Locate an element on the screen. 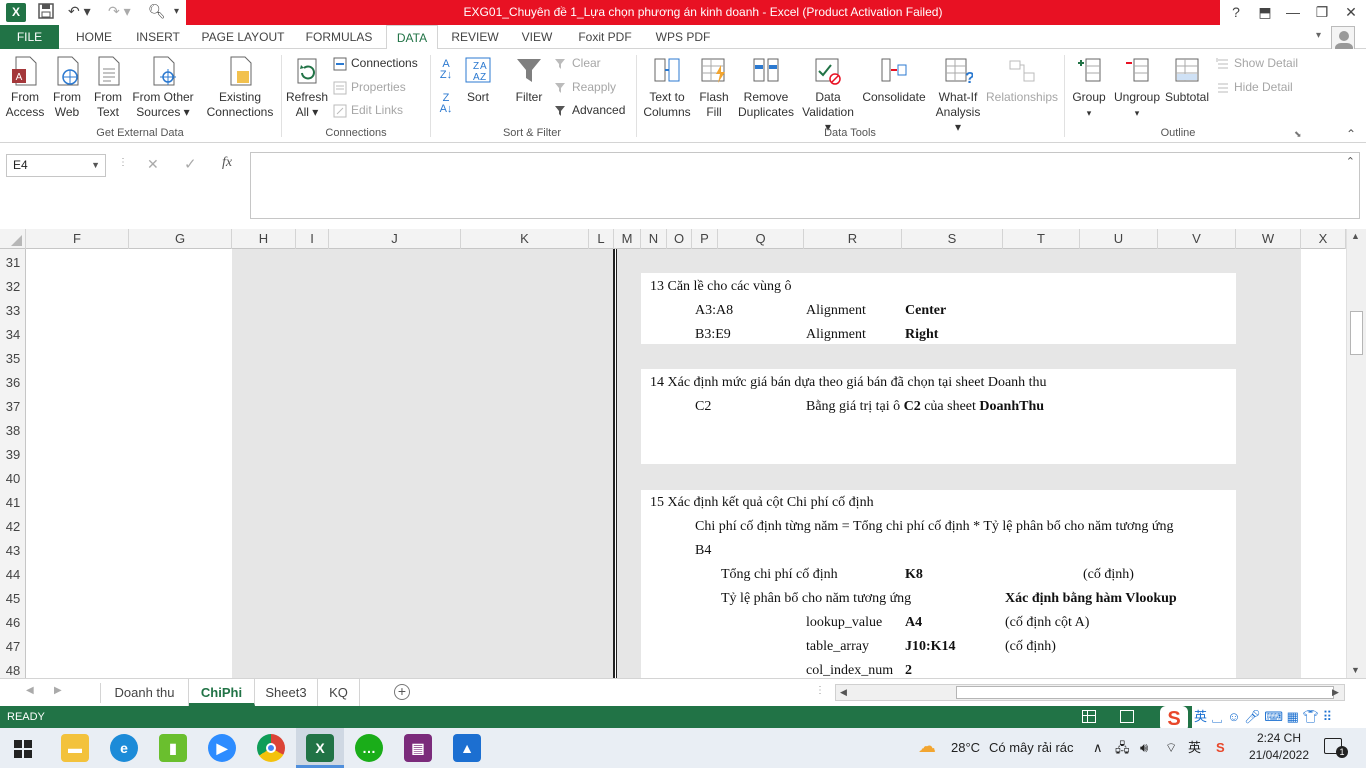 The image size is (1366, 768). cell-text: K8 is located at coordinates (914, 575).